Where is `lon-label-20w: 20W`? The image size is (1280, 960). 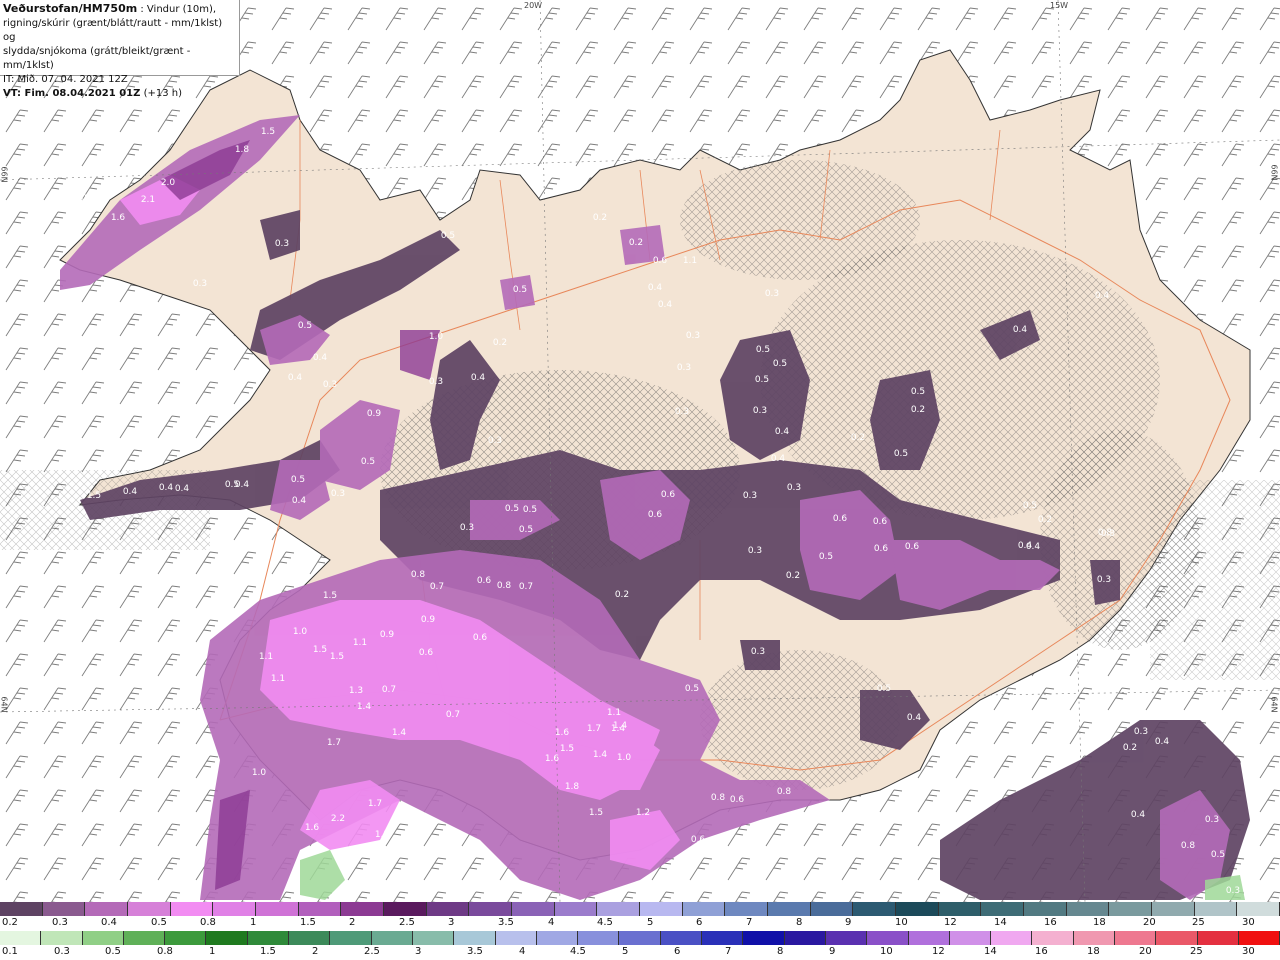 lon-label-20w: 20W is located at coordinates (533, 5).